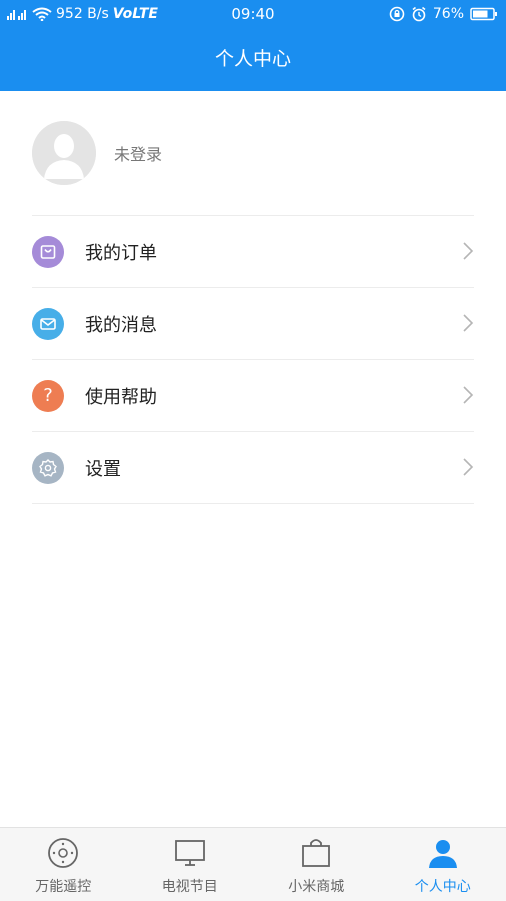 This screenshot has width=506, height=901. Describe the element at coordinates (448, 14) in the screenshot. I see `battery-percent: 76%` at that location.